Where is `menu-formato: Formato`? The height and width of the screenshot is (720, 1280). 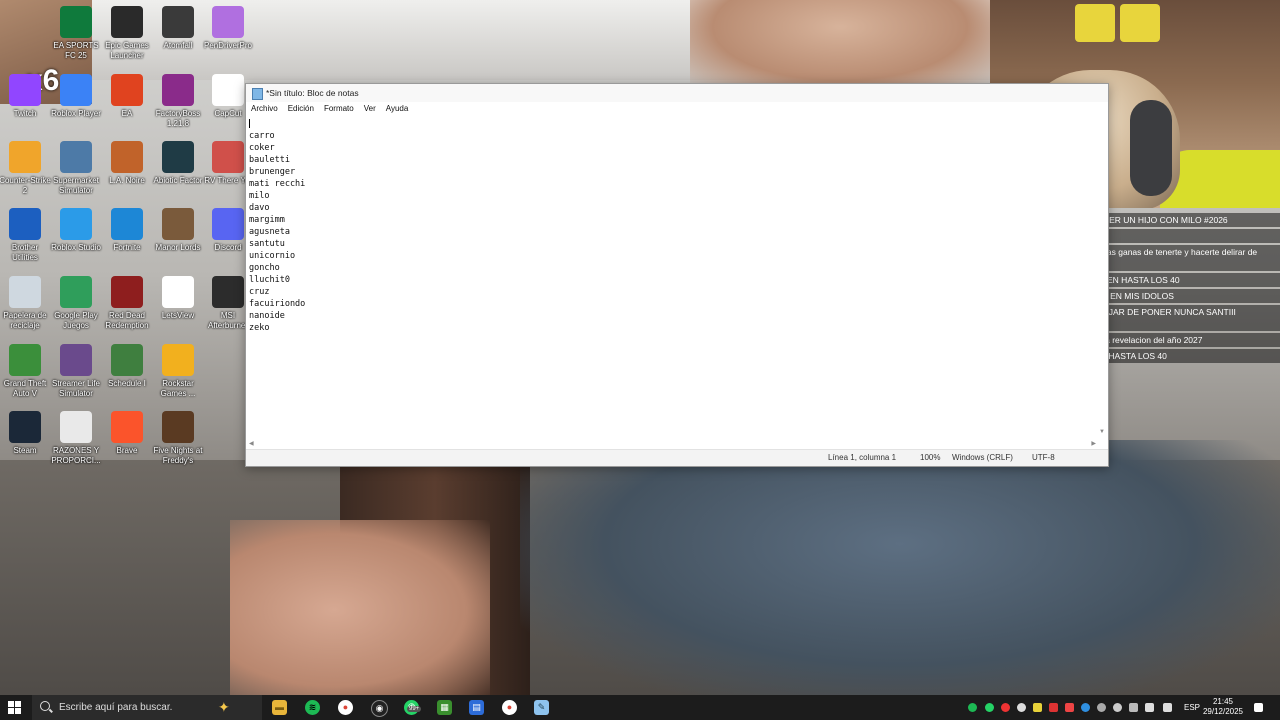 menu-formato: Formato is located at coordinates (339, 109).